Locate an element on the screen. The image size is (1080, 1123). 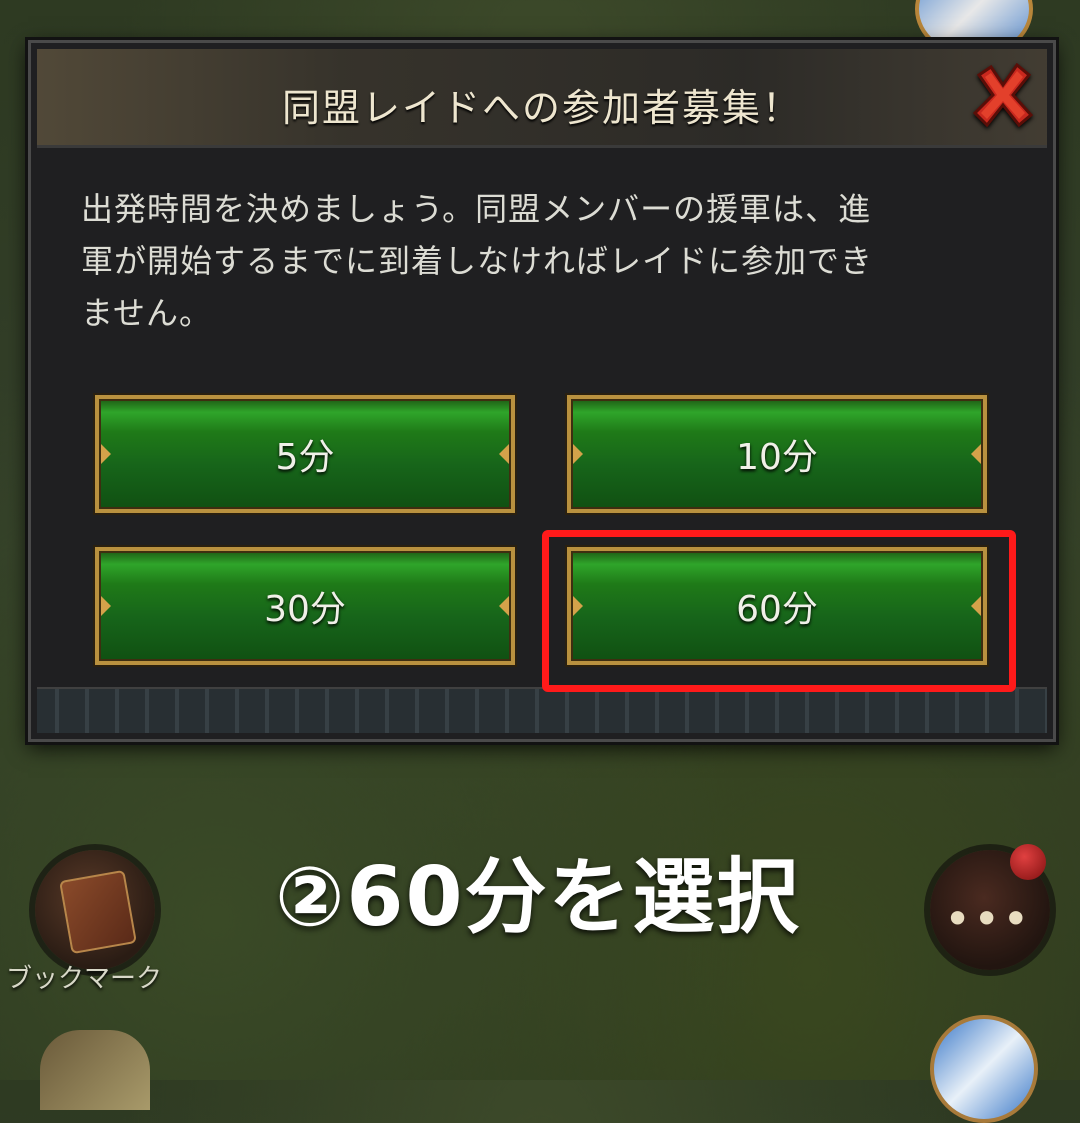
bookmark-label: ブックマーク is located at coordinates (84, 979).